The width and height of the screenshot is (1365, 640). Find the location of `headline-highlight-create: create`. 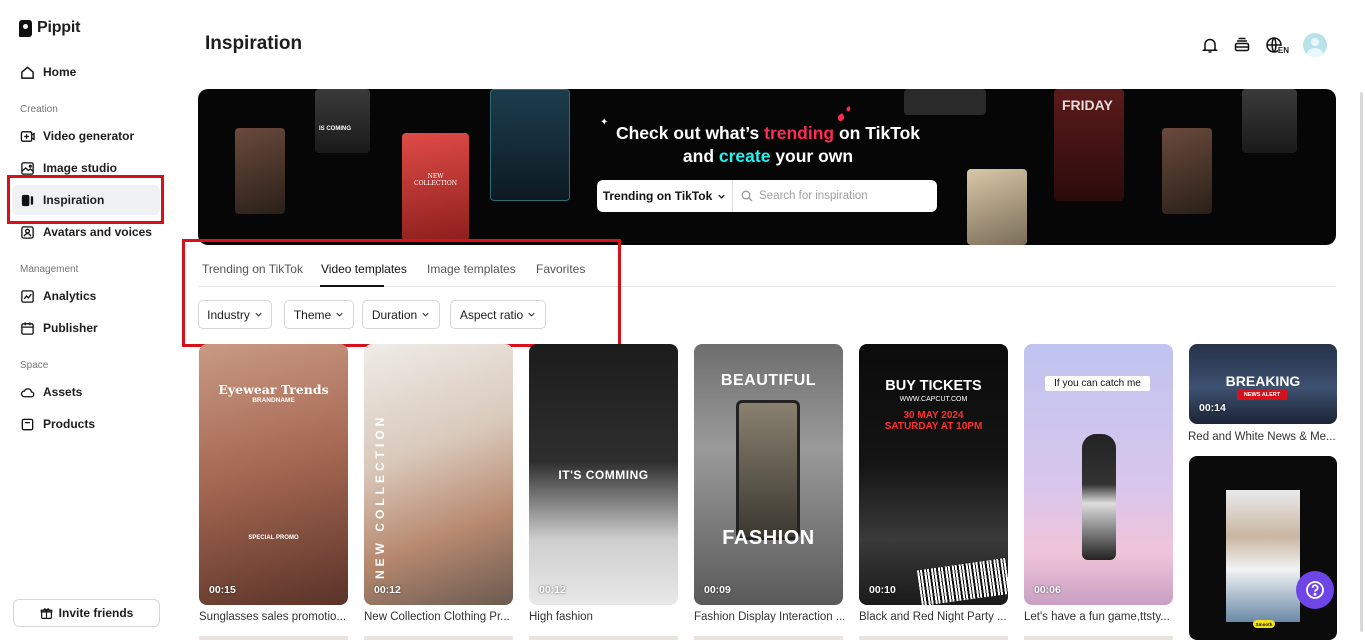

headline-highlight-create: create is located at coordinates (744, 156).